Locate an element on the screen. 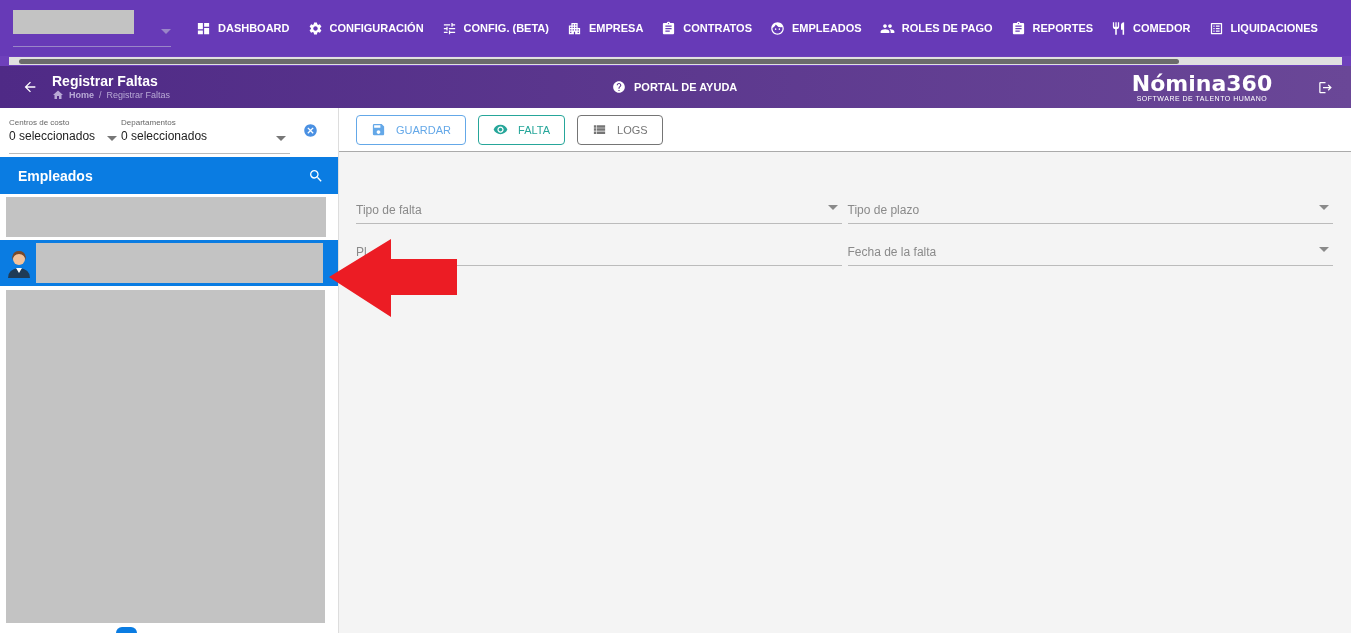 This screenshot has height=633, width=1351. building-icon is located at coordinates (574, 28).